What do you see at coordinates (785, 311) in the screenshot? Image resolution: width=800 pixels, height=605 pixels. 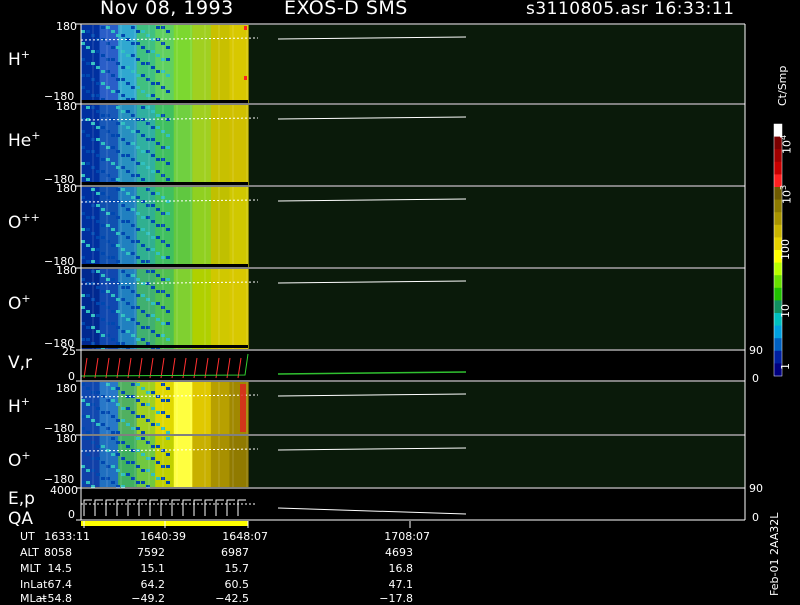 I see `colorbar-label-10: 10` at bounding box center [785, 311].